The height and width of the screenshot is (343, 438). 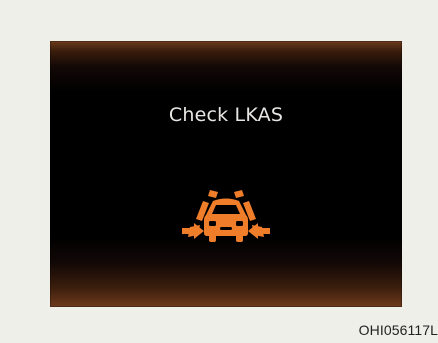 I want to click on lkas-warning-icon, so click(x=226, y=217).